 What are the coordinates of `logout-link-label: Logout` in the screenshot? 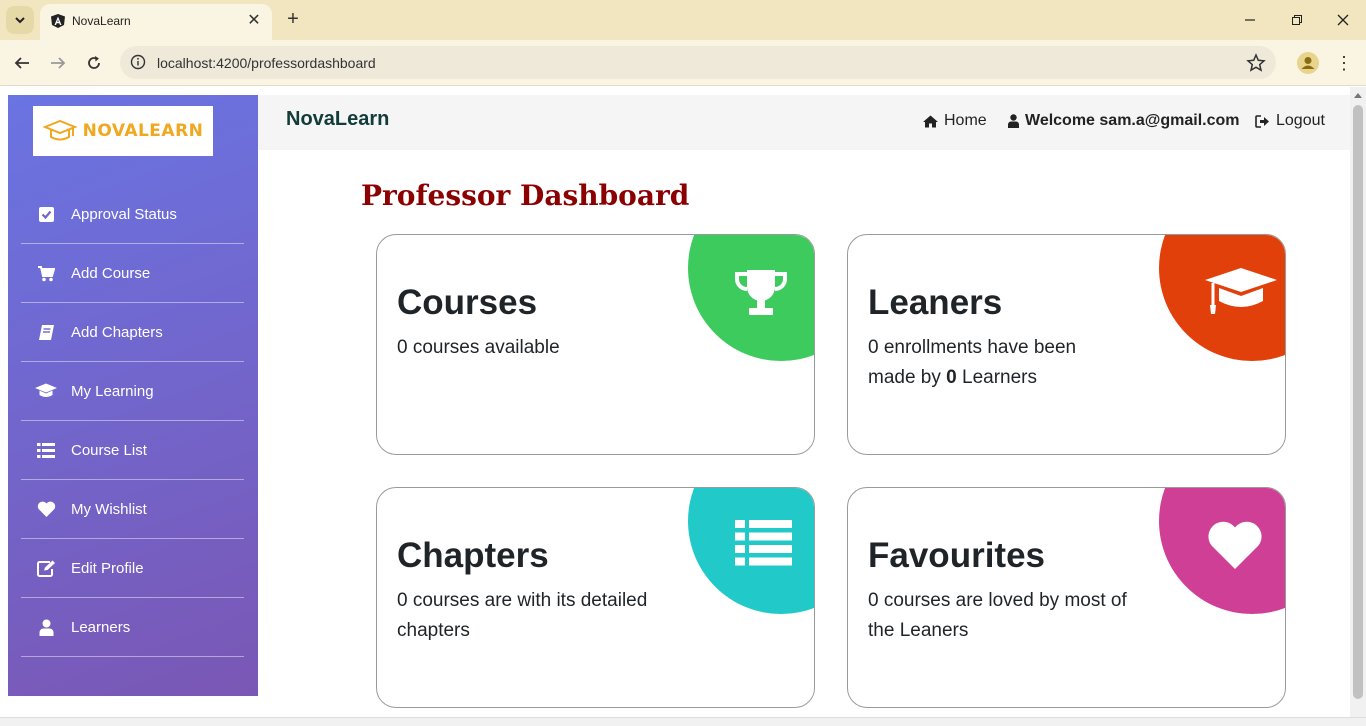 It's located at (1300, 120).